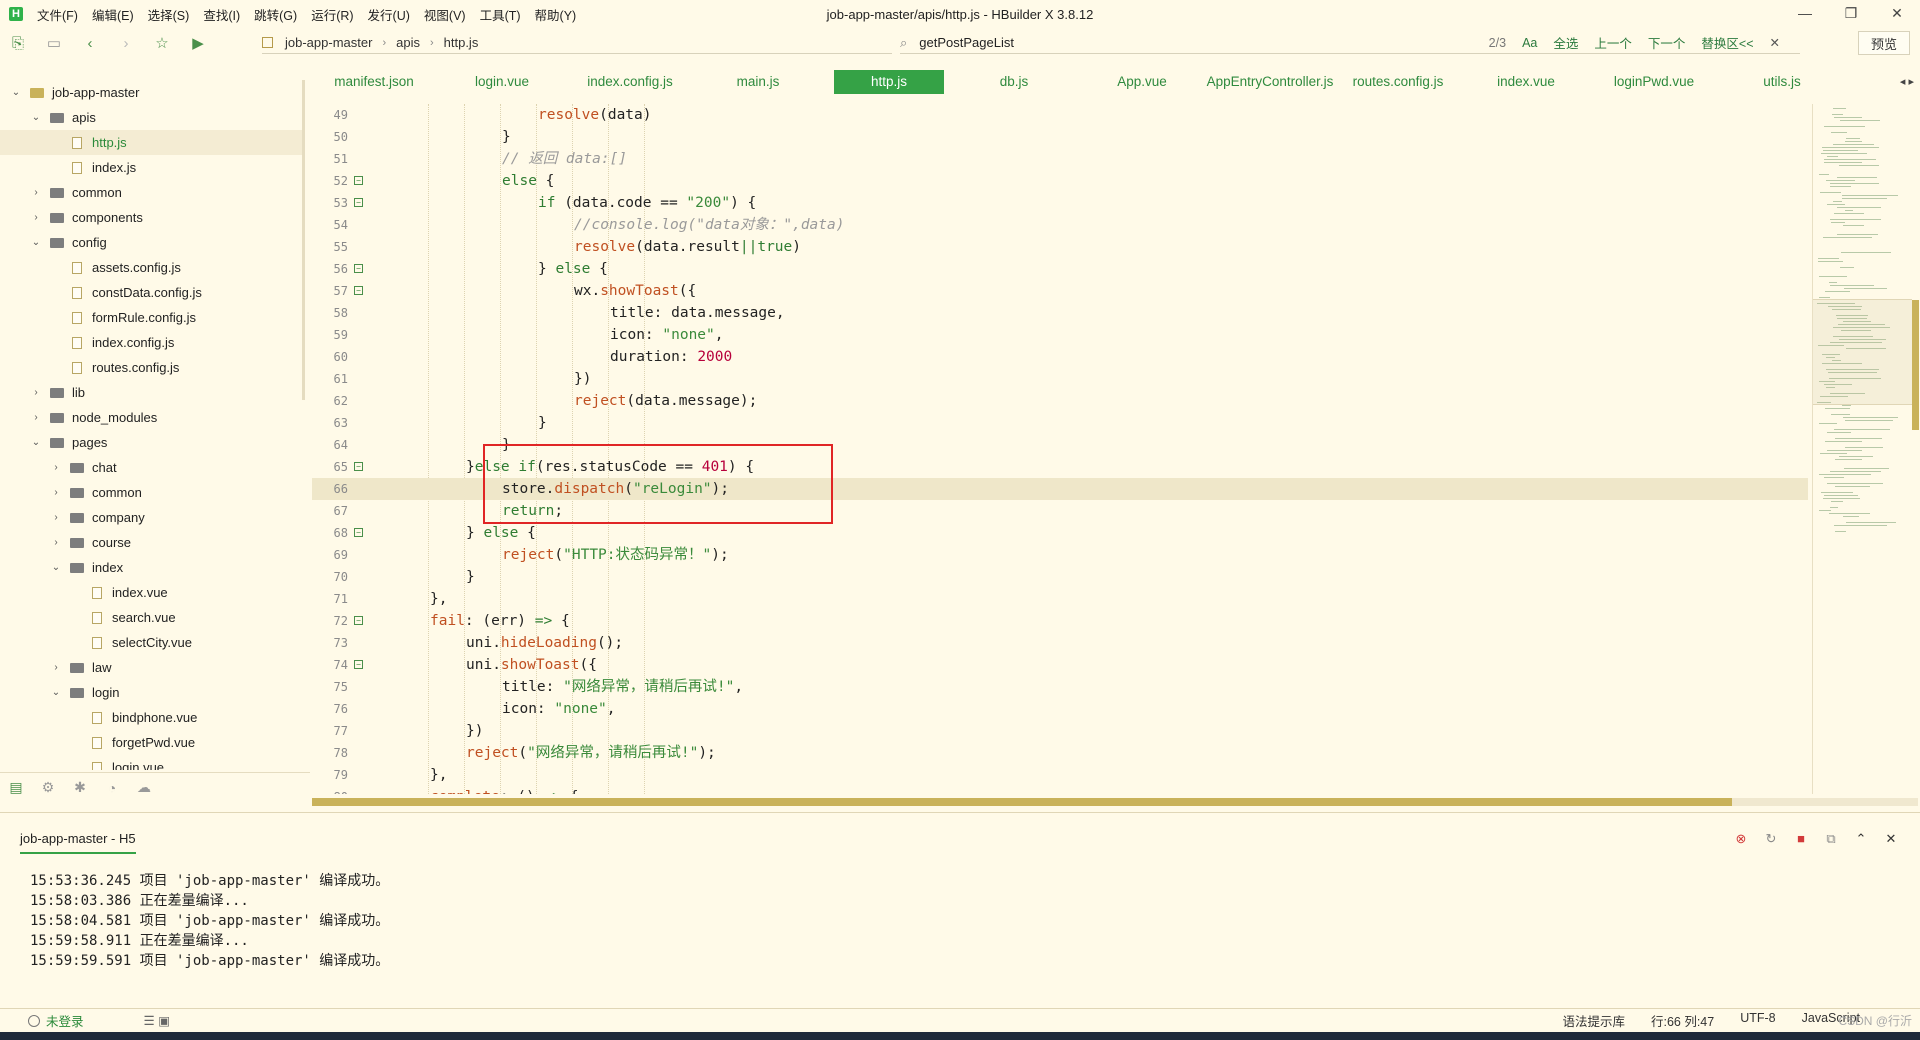 The width and height of the screenshot is (1920, 1040). I want to click on select-all-button: 全选, so click(1565, 42).